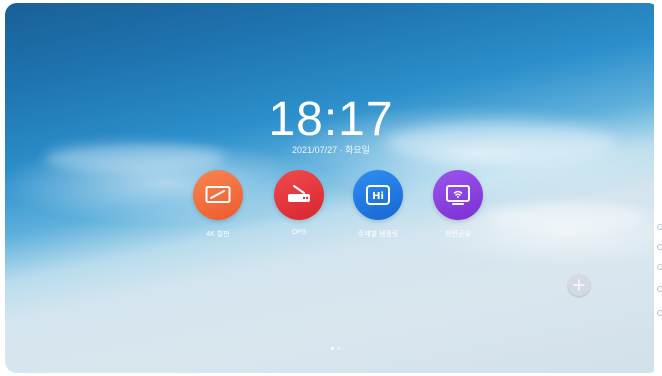 This screenshot has height=376, width=662. I want to click on side-toolbar, so click(658, 188).